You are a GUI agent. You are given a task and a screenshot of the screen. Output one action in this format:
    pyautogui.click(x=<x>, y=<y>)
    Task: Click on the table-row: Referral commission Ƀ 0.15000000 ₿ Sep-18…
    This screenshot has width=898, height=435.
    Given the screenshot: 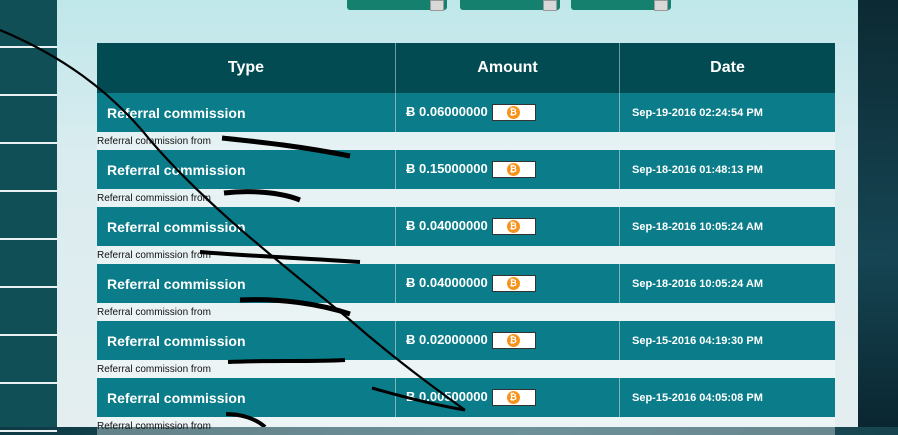 What is the action you would take?
    pyautogui.click(x=466, y=169)
    